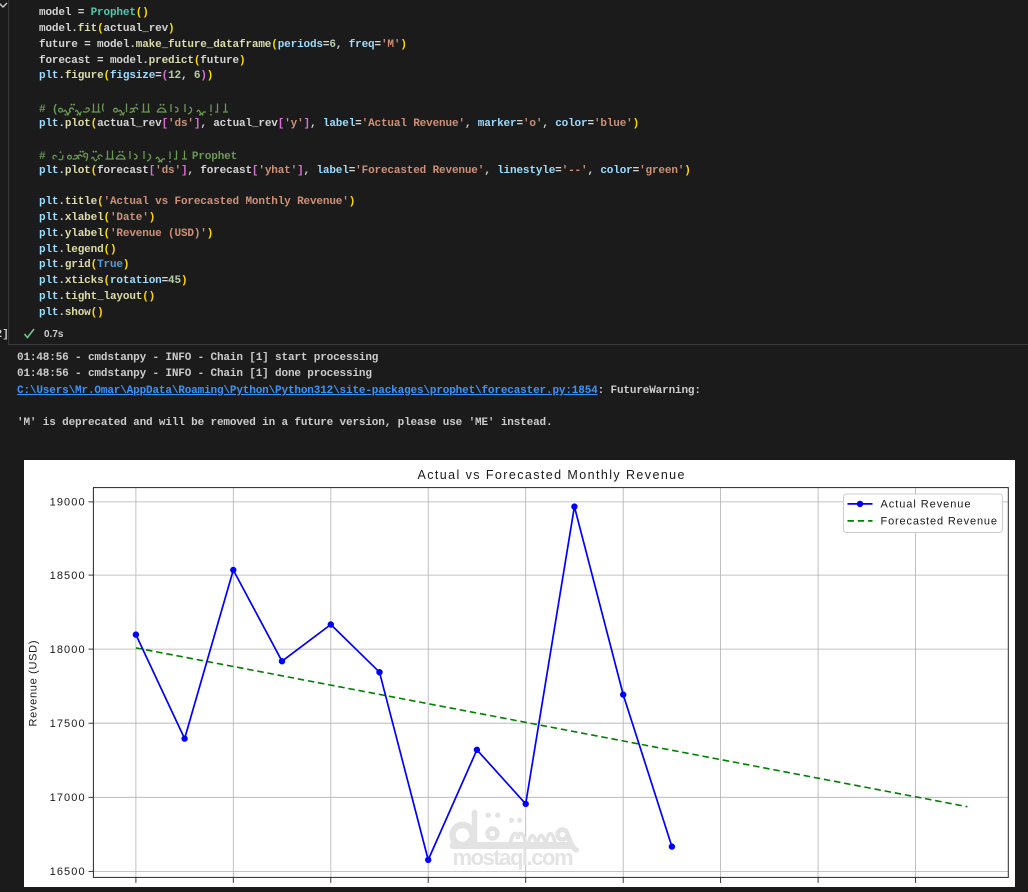  I want to click on svg-text:Actual vs Forecasted Monthly R: Actual vs Forecasted Monthly Revenue, so click(551, 475).